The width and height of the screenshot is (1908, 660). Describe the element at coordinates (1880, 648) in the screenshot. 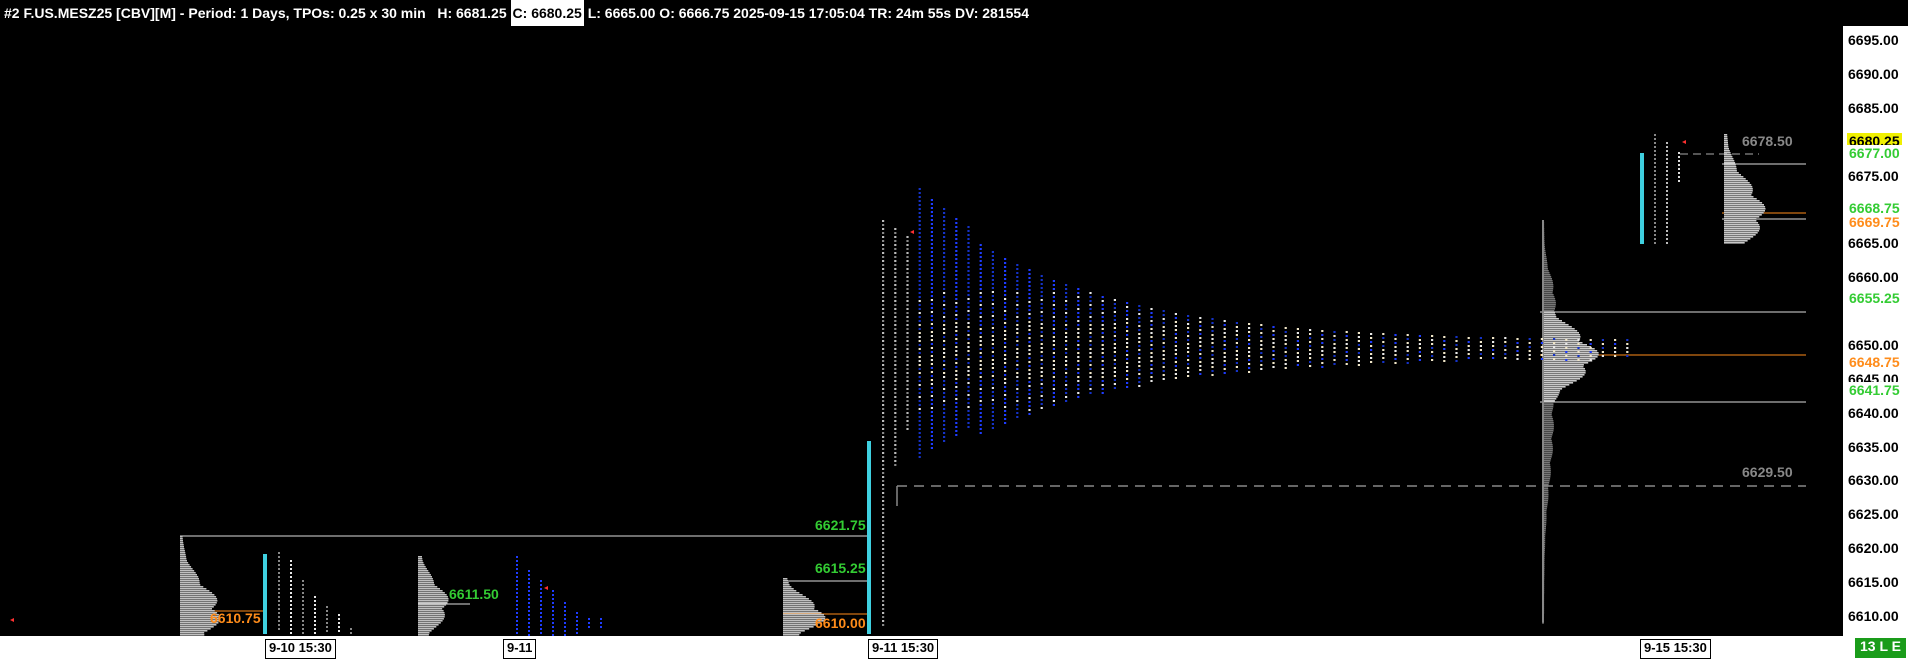

I see `status-indicator: 13 L E` at that location.